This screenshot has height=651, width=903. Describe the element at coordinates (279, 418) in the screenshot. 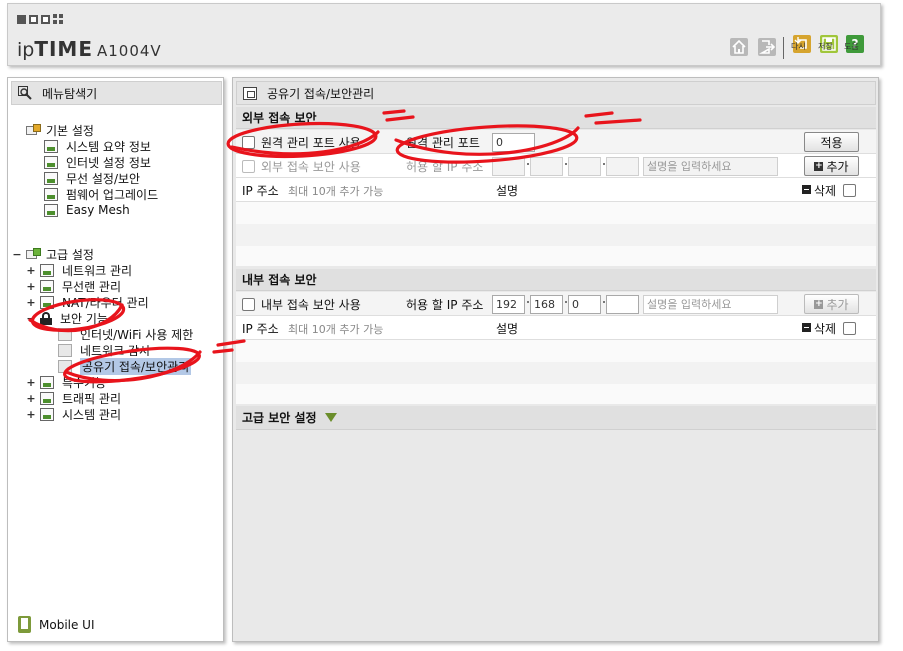

I see `advanced-security-title: 고급 보안 설정` at that location.